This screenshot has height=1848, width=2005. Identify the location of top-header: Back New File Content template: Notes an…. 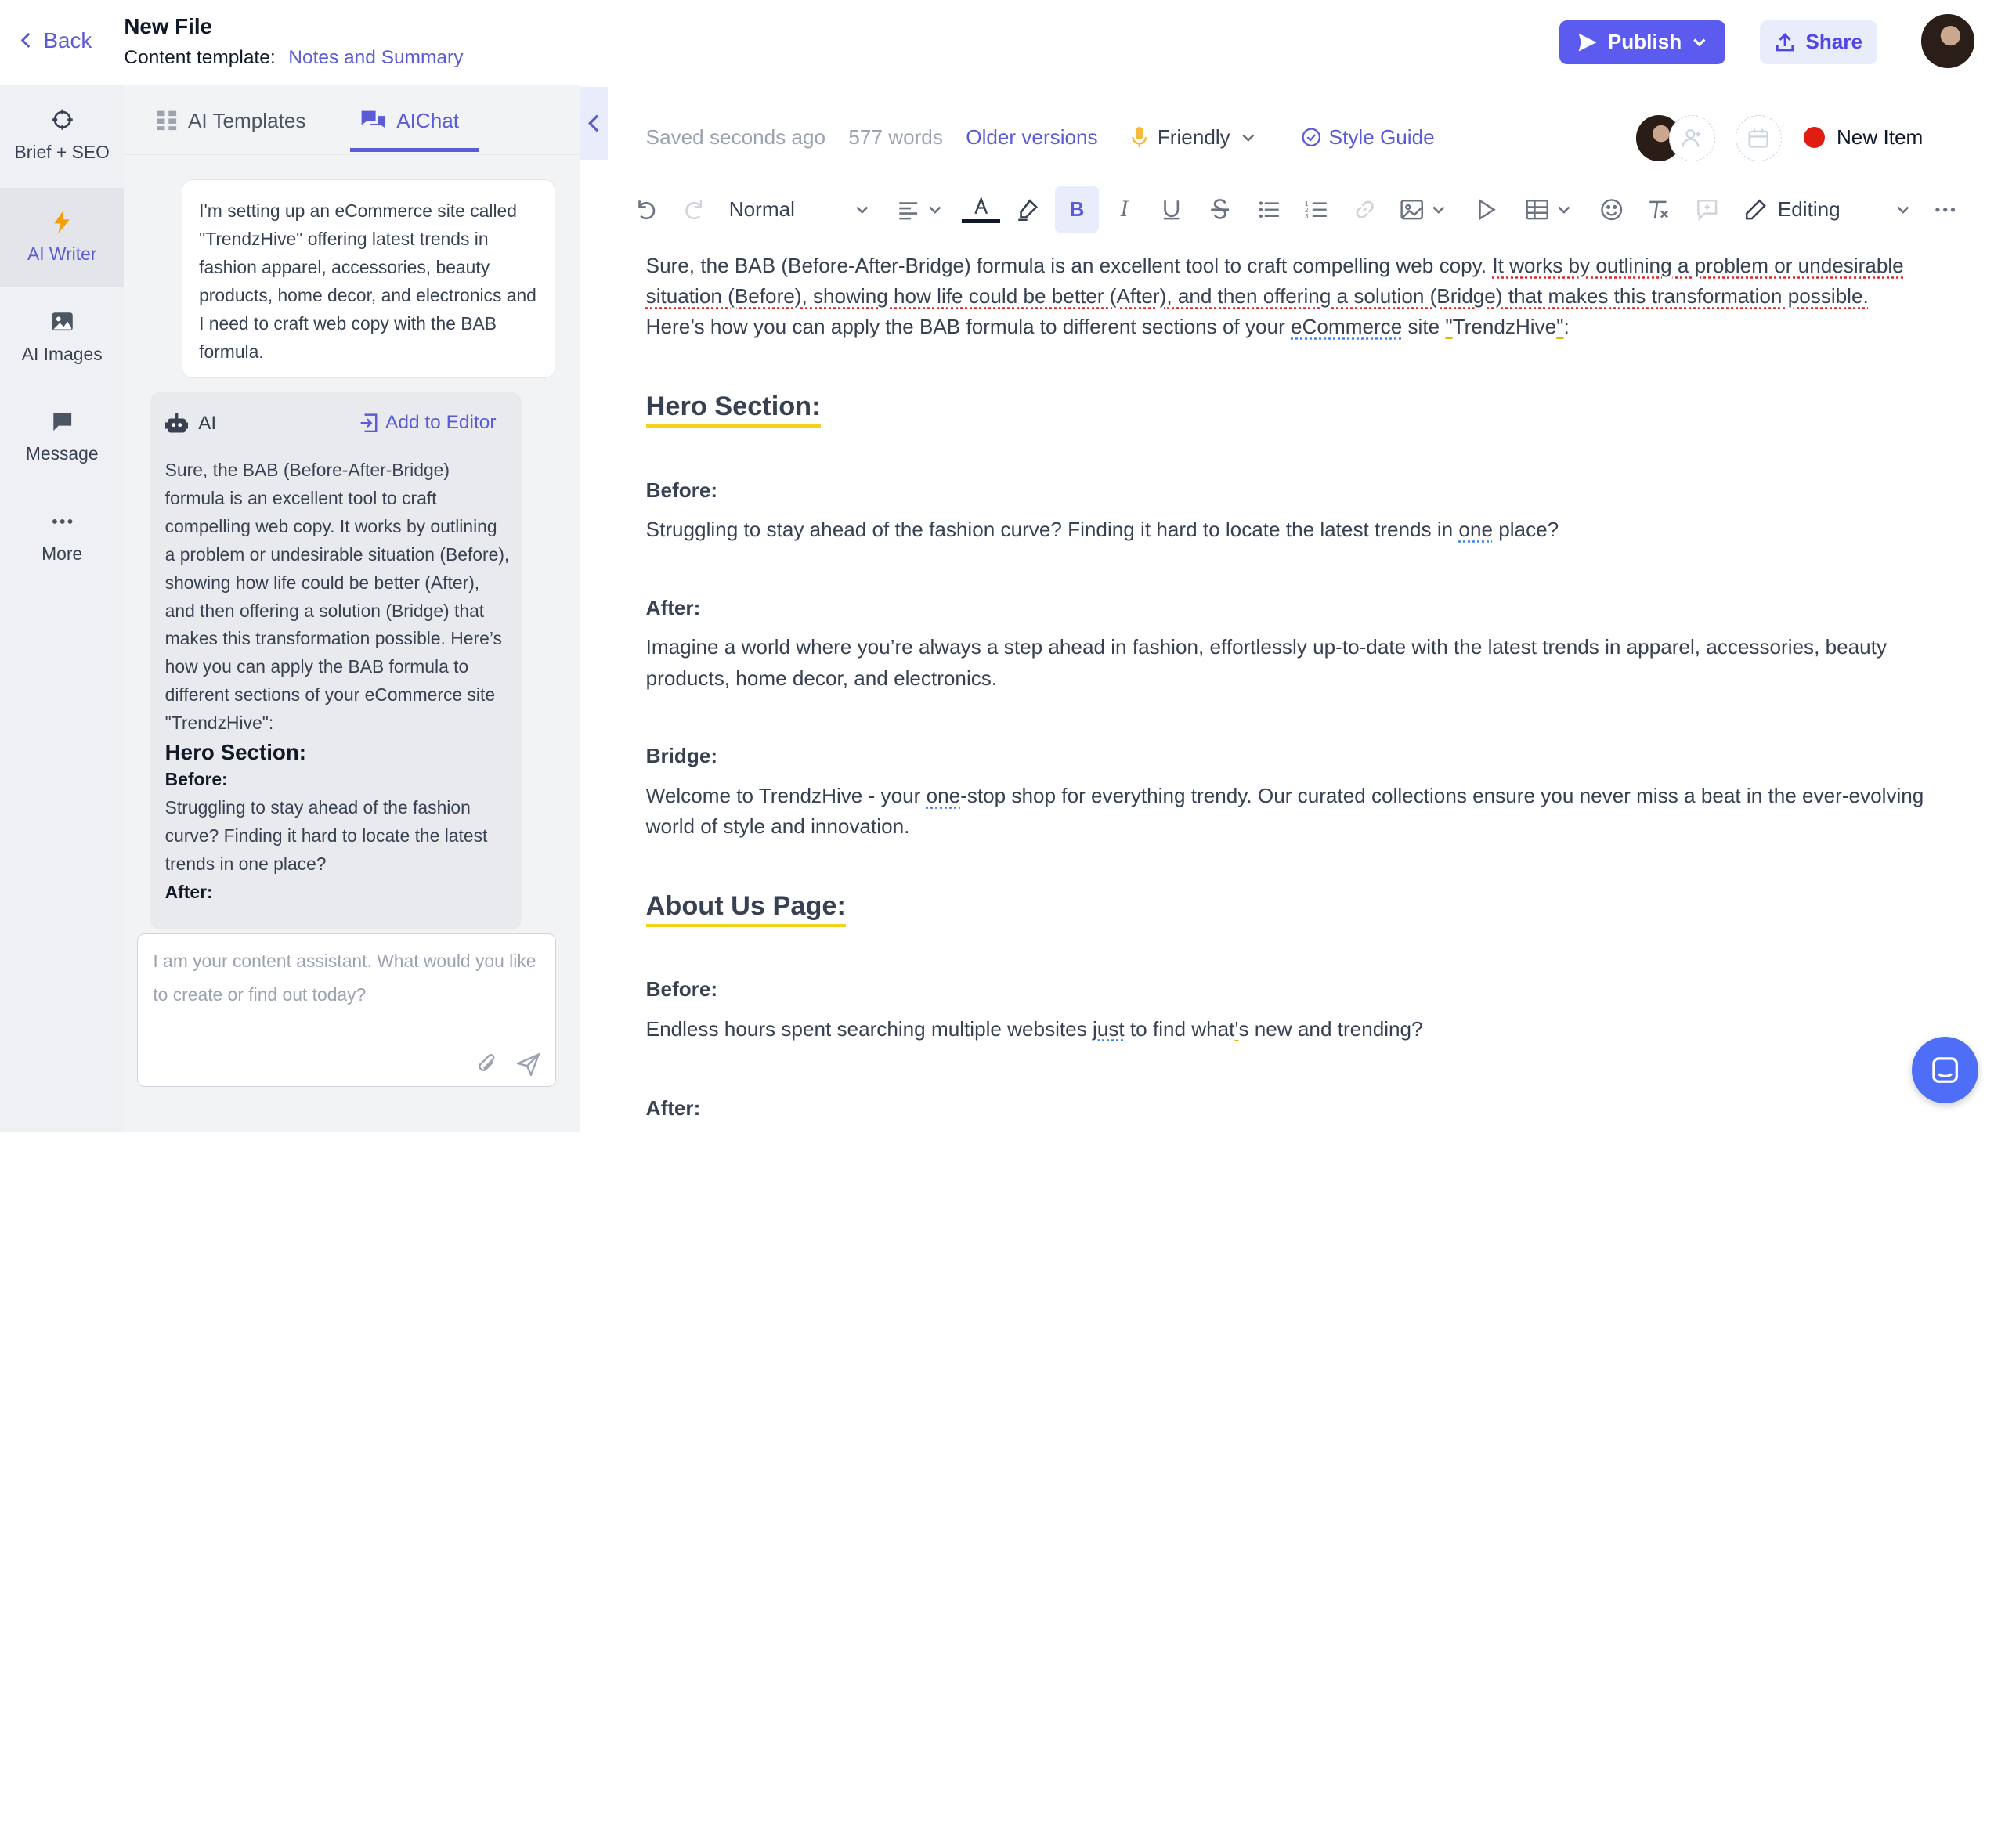
(1002, 42).